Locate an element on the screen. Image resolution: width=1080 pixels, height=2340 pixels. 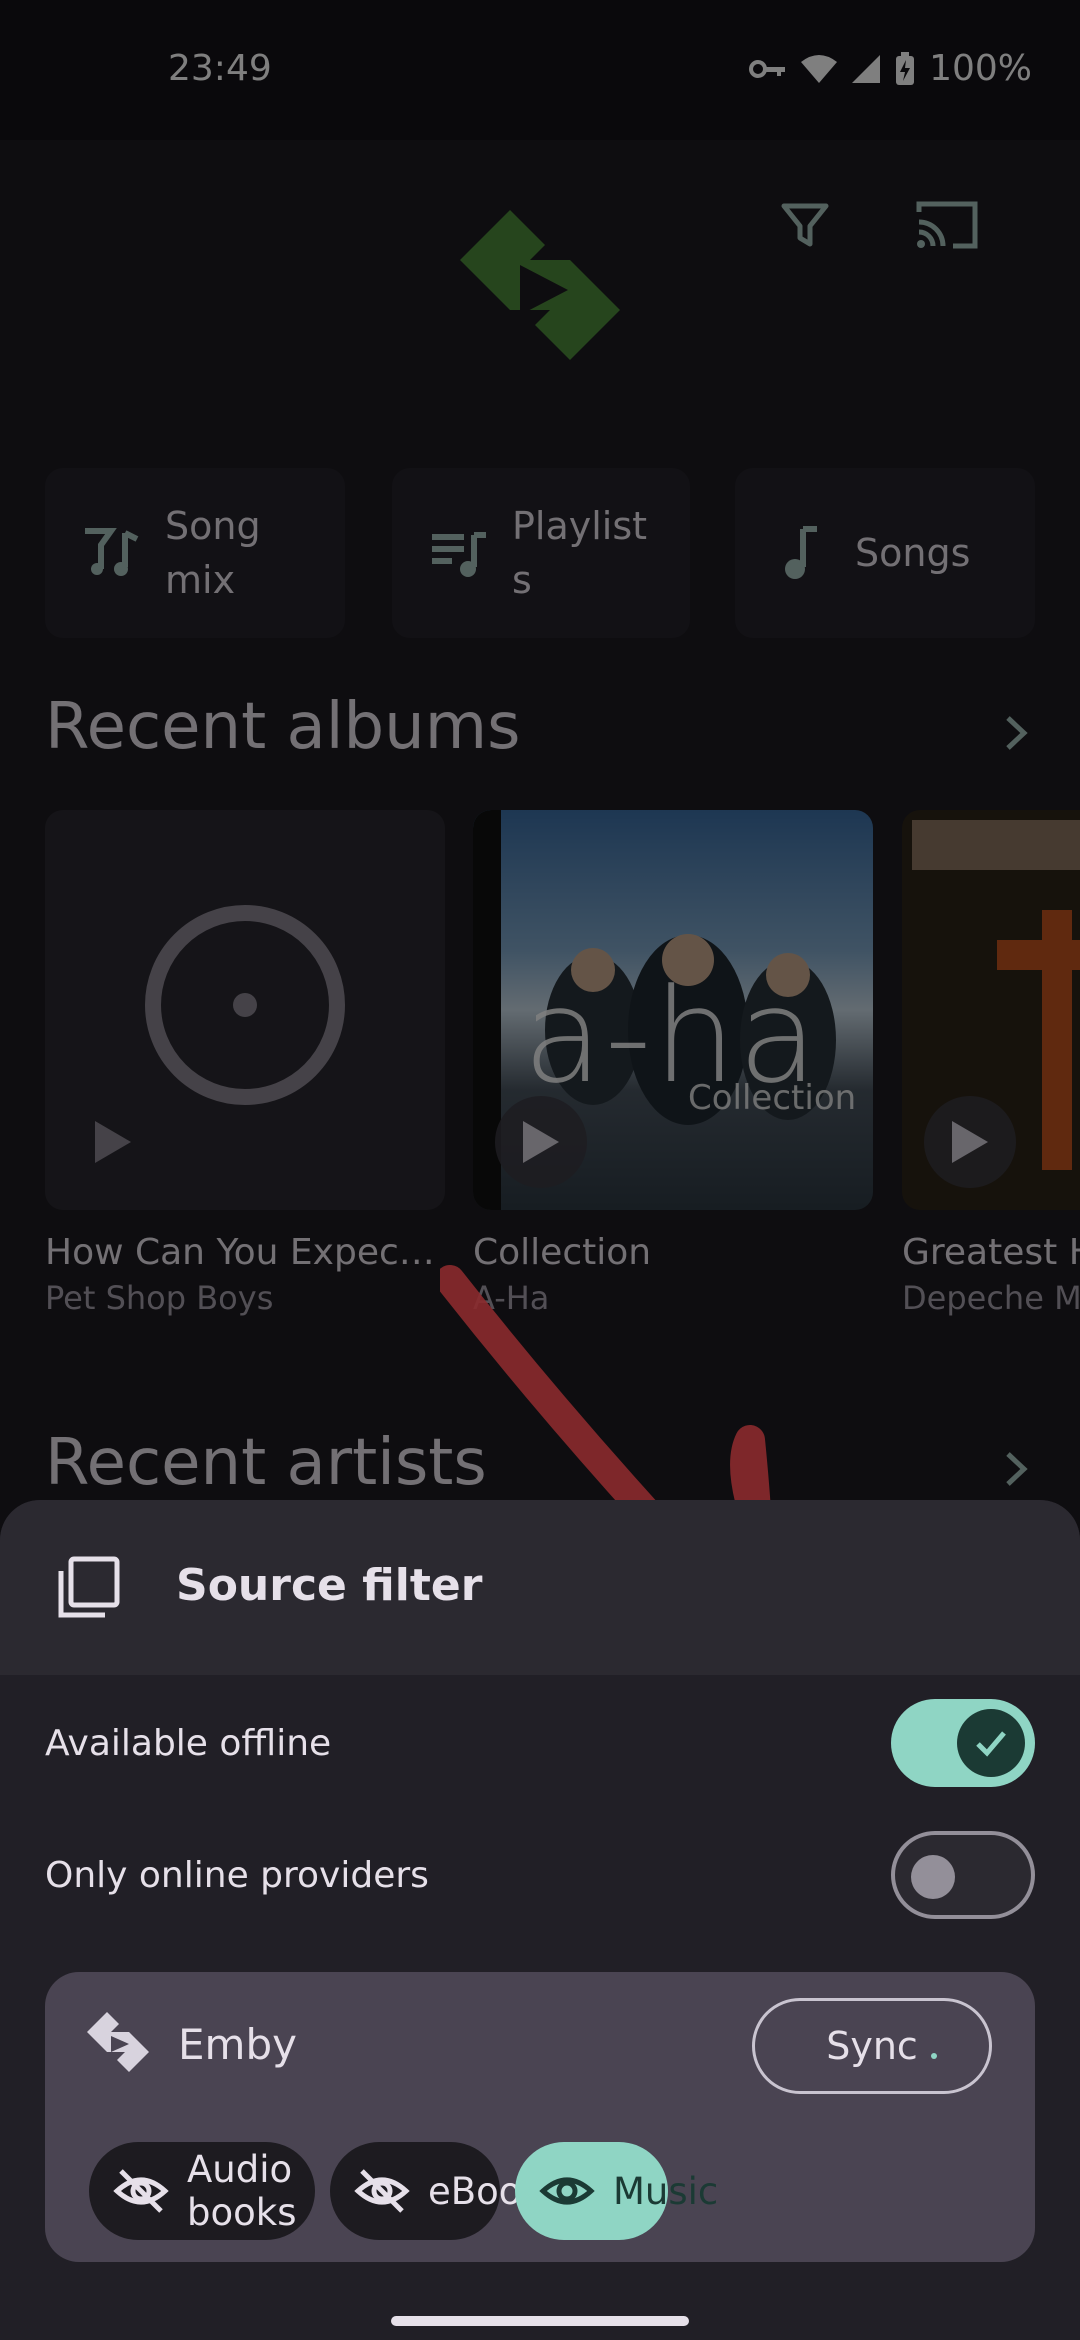
filter-music: Music is located at coordinates (616, 2191).